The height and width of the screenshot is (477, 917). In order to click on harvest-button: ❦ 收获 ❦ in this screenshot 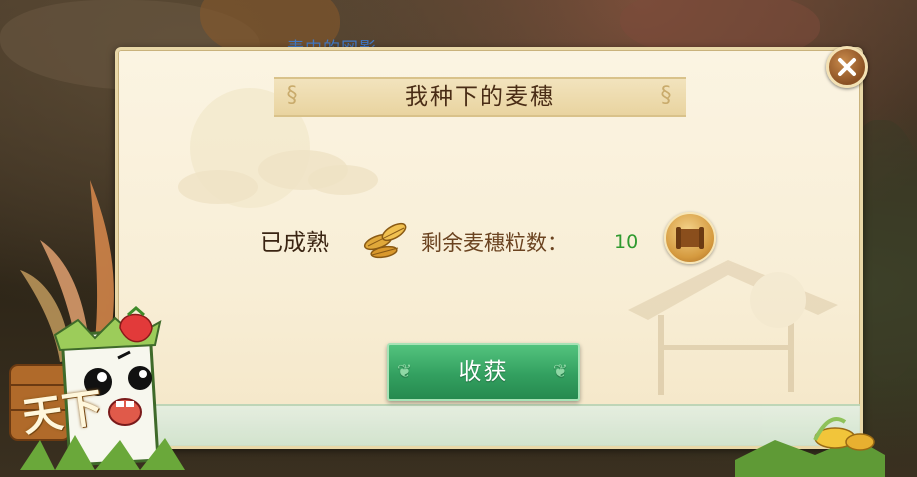, I will do `click(483, 372)`.